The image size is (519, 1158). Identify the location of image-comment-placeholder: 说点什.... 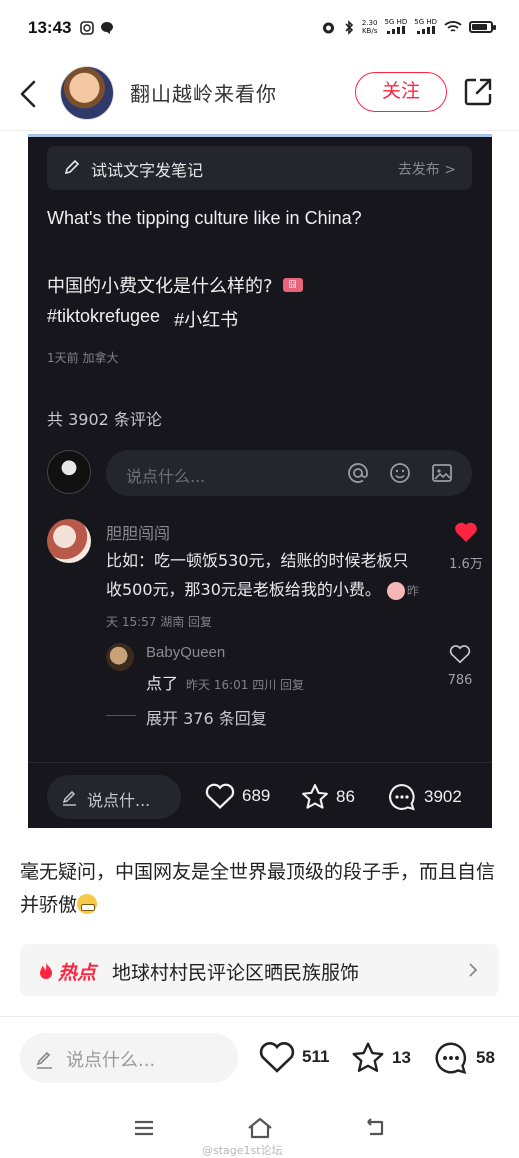
(119, 800).